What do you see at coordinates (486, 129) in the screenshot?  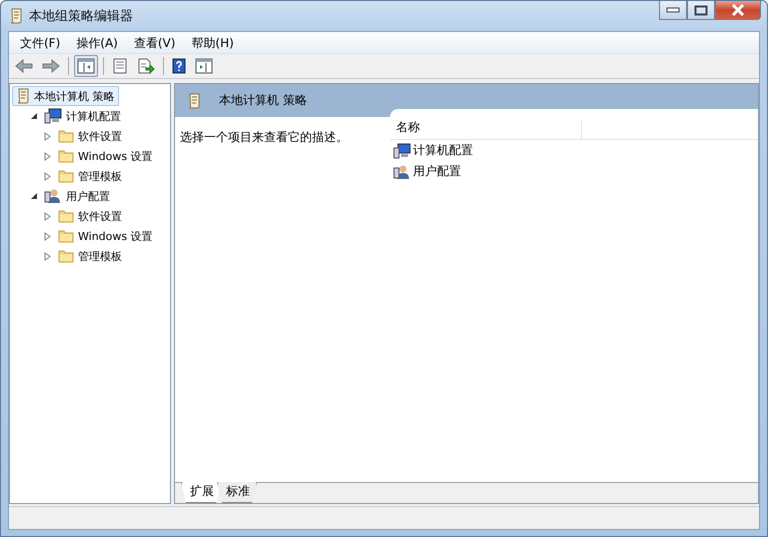 I see `column-header: 名称` at bounding box center [486, 129].